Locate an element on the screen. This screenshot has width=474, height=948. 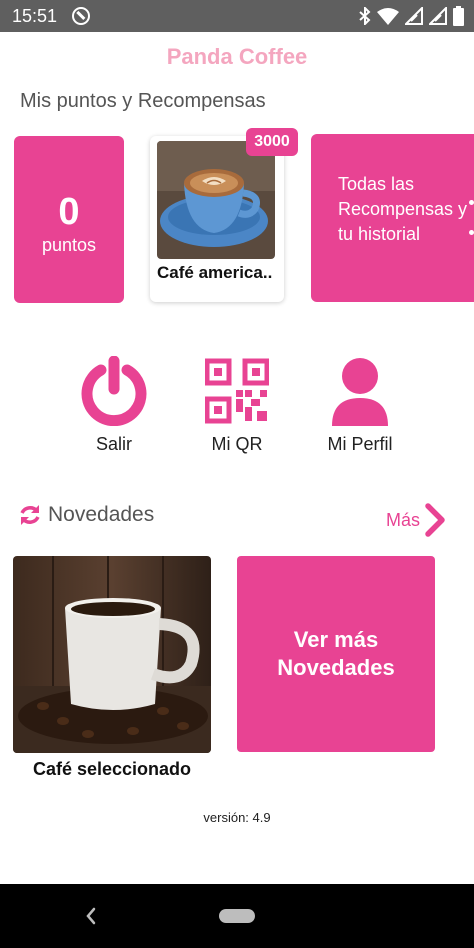
see-more-news-label: Ver más Novedades is located at coordinates (336, 653).